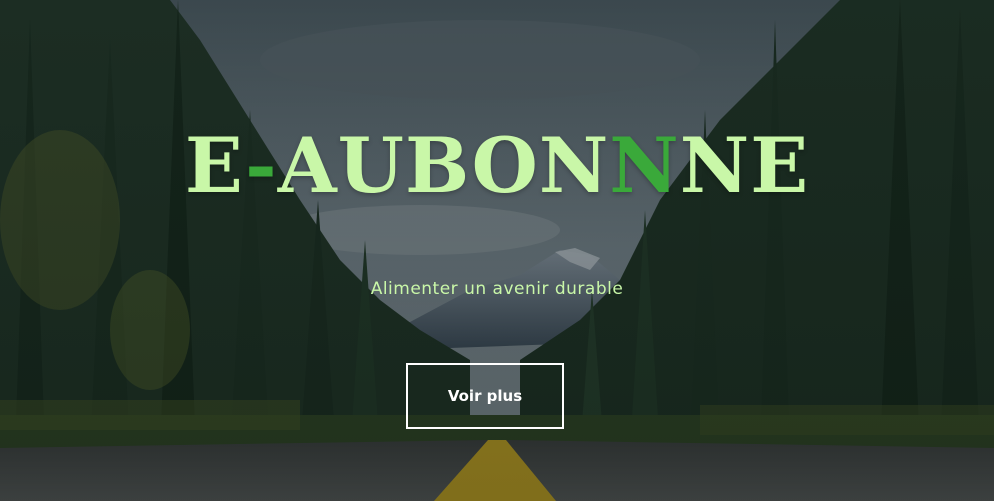  Describe the element at coordinates (497, 289) in the screenshot. I see `hero-subtitle: Alimenter un avenir durable` at that location.